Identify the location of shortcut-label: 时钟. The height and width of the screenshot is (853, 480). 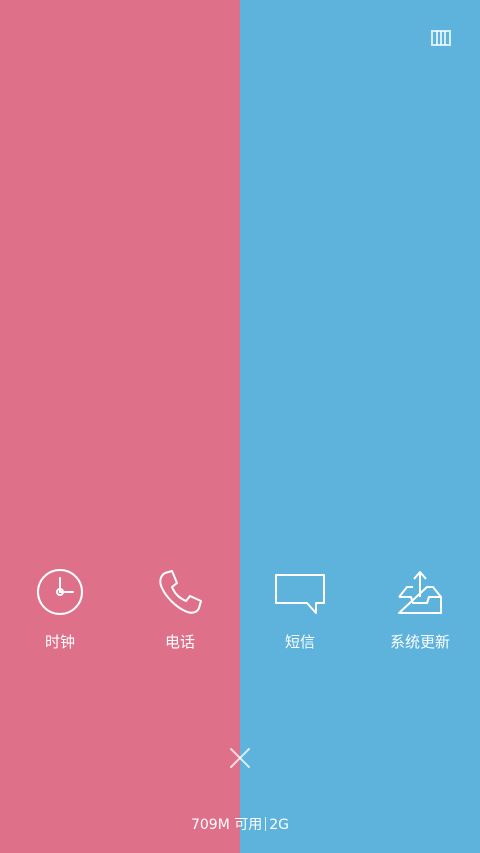
(59, 642).